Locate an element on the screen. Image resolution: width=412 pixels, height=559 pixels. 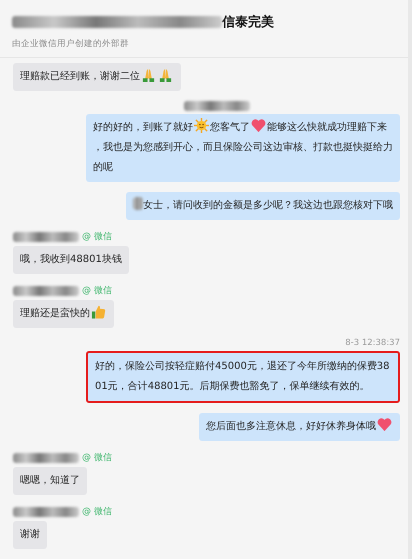
group-subtitle: 由企业微信用户创建的外部群 is located at coordinates (71, 44).